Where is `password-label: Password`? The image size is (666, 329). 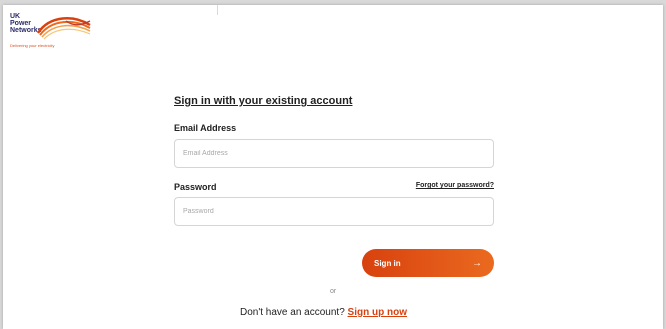
password-label: Password is located at coordinates (195, 187).